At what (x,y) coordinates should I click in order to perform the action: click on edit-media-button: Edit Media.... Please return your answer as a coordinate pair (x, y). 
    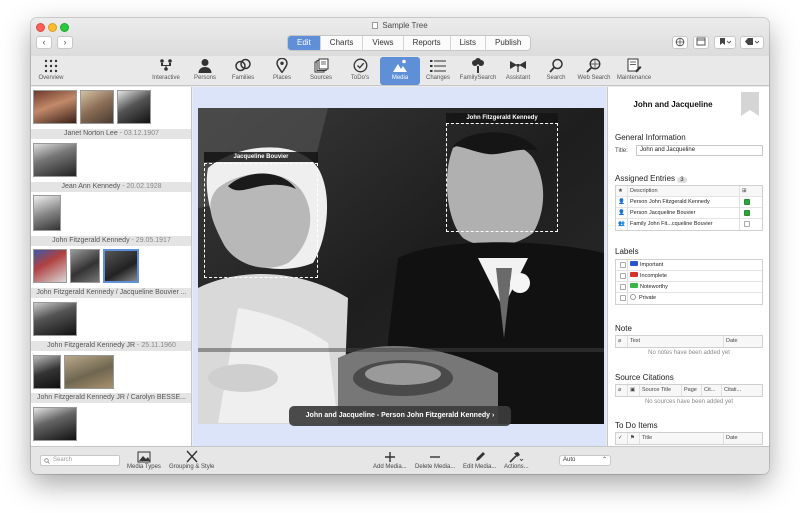
    Looking at the image, I should click on (479, 459).